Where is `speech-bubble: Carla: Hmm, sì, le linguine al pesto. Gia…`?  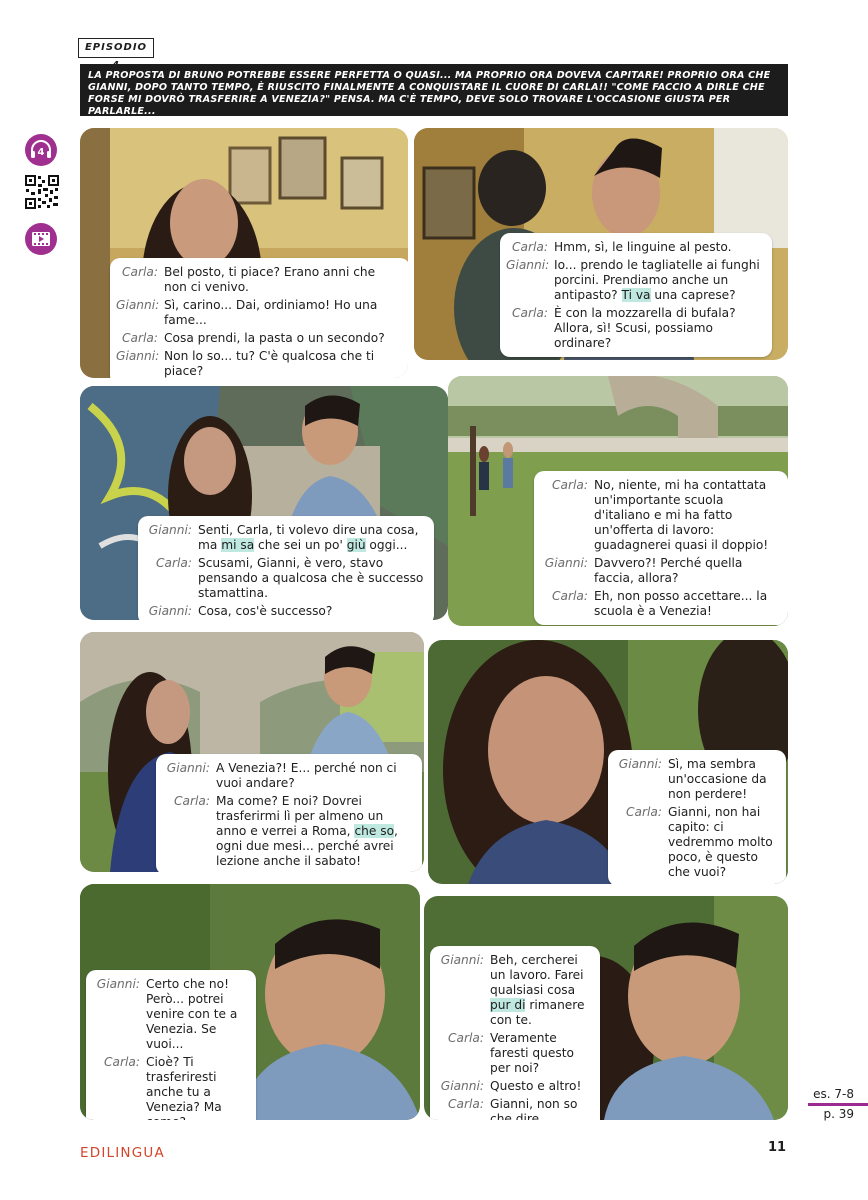
speech-bubble: Carla: Hmm, sì, le linguine al pesto. Gia… is located at coordinates (636, 295).